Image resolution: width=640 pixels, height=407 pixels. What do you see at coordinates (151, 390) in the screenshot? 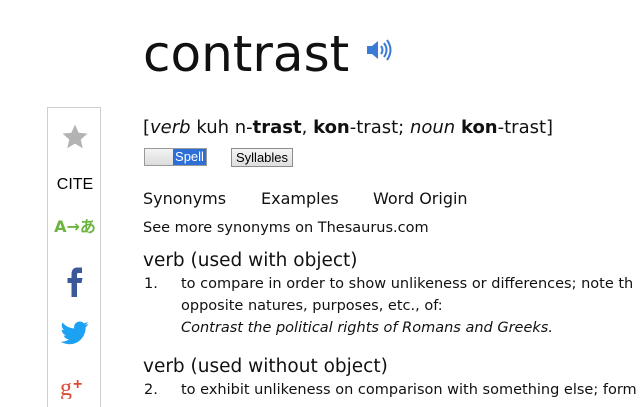
I see `definition-number: 2.` at bounding box center [151, 390].